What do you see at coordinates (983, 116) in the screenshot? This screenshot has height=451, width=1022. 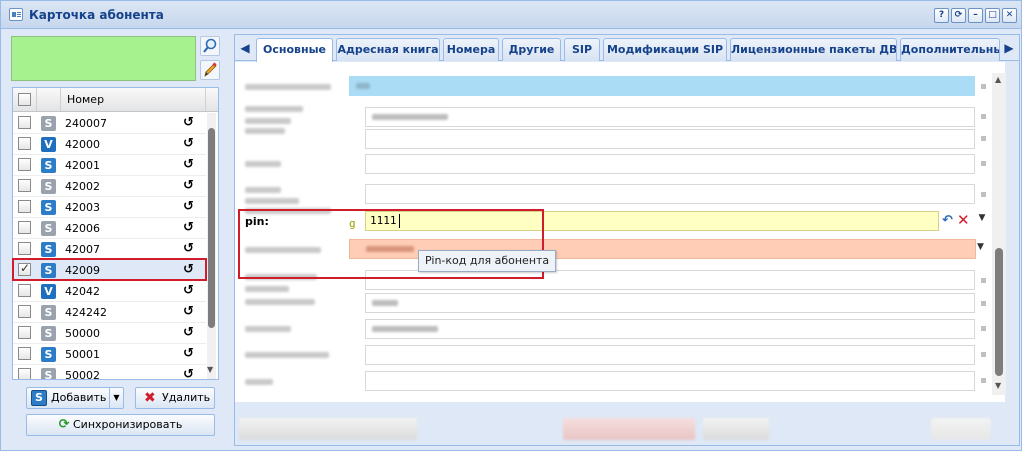 I see `field-2-trigger` at bounding box center [983, 116].